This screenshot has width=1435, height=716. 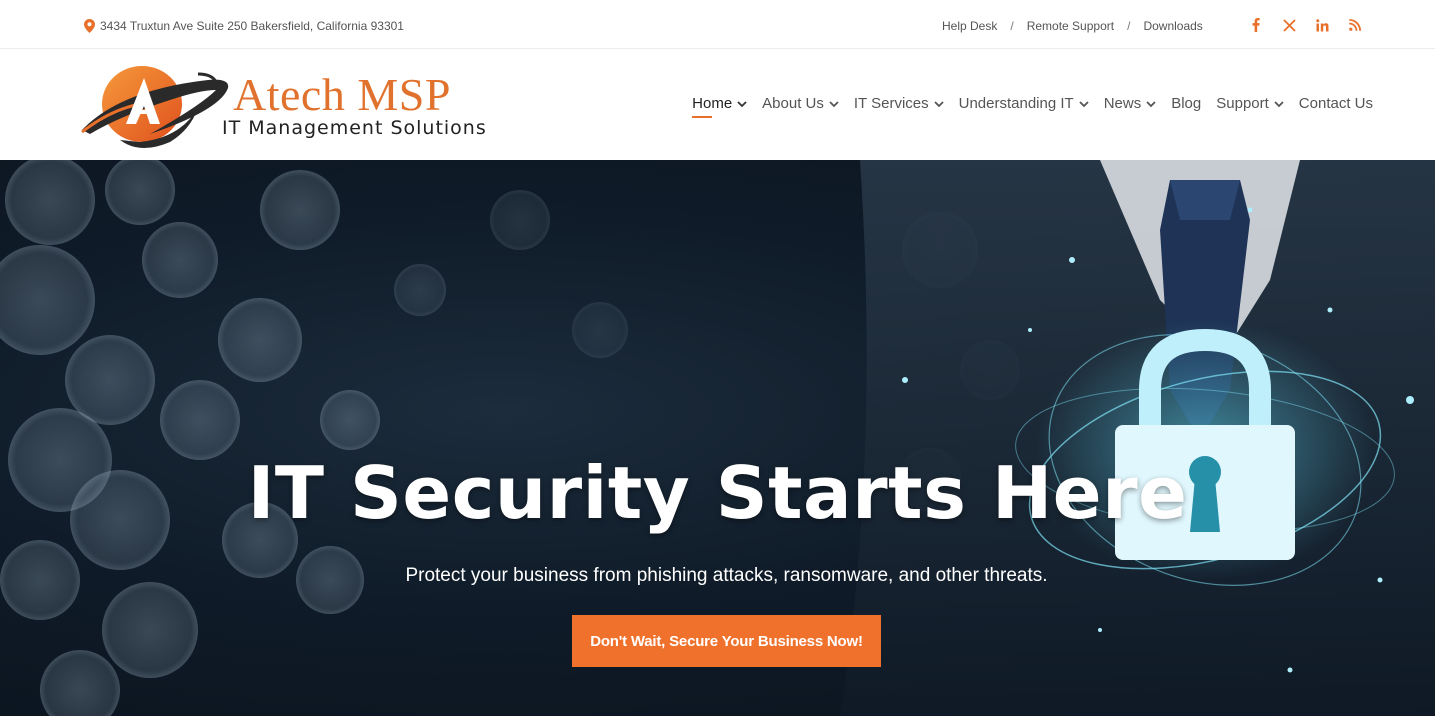 What do you see at coordinates (726, 641) in the screenshot?
I see `secure-business-cta-button: Don't Wait, Secure Your Business Now!` at bounding box center [726, 641].